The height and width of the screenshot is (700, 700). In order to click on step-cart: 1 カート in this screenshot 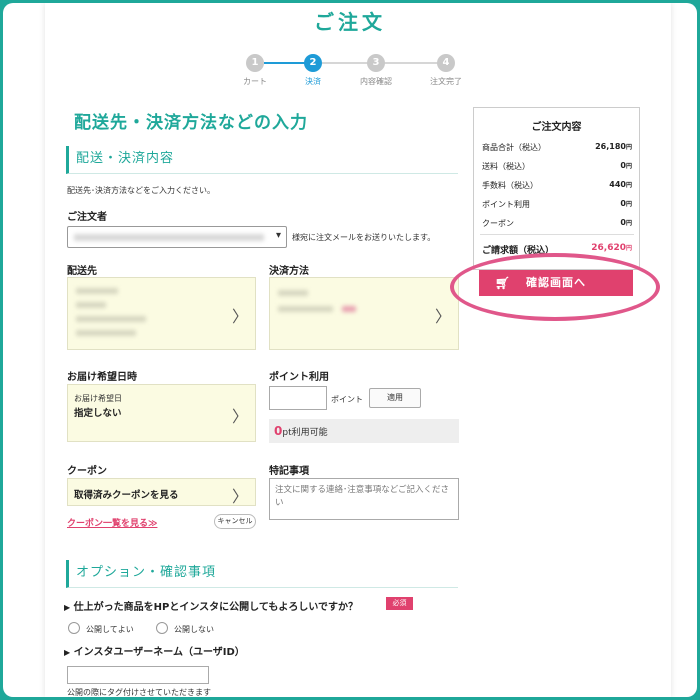, I will do `click(255, 70)`.